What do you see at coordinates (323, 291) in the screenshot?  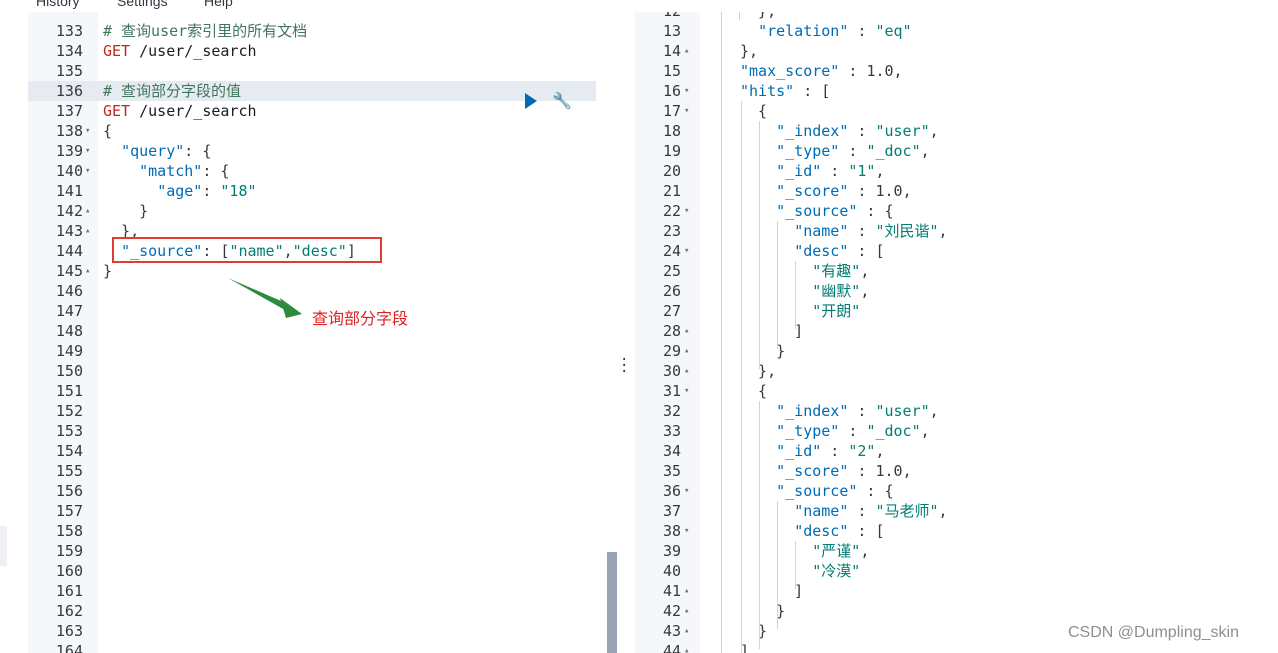 I see `editor-line: 146` at bounding box center [323, 291].